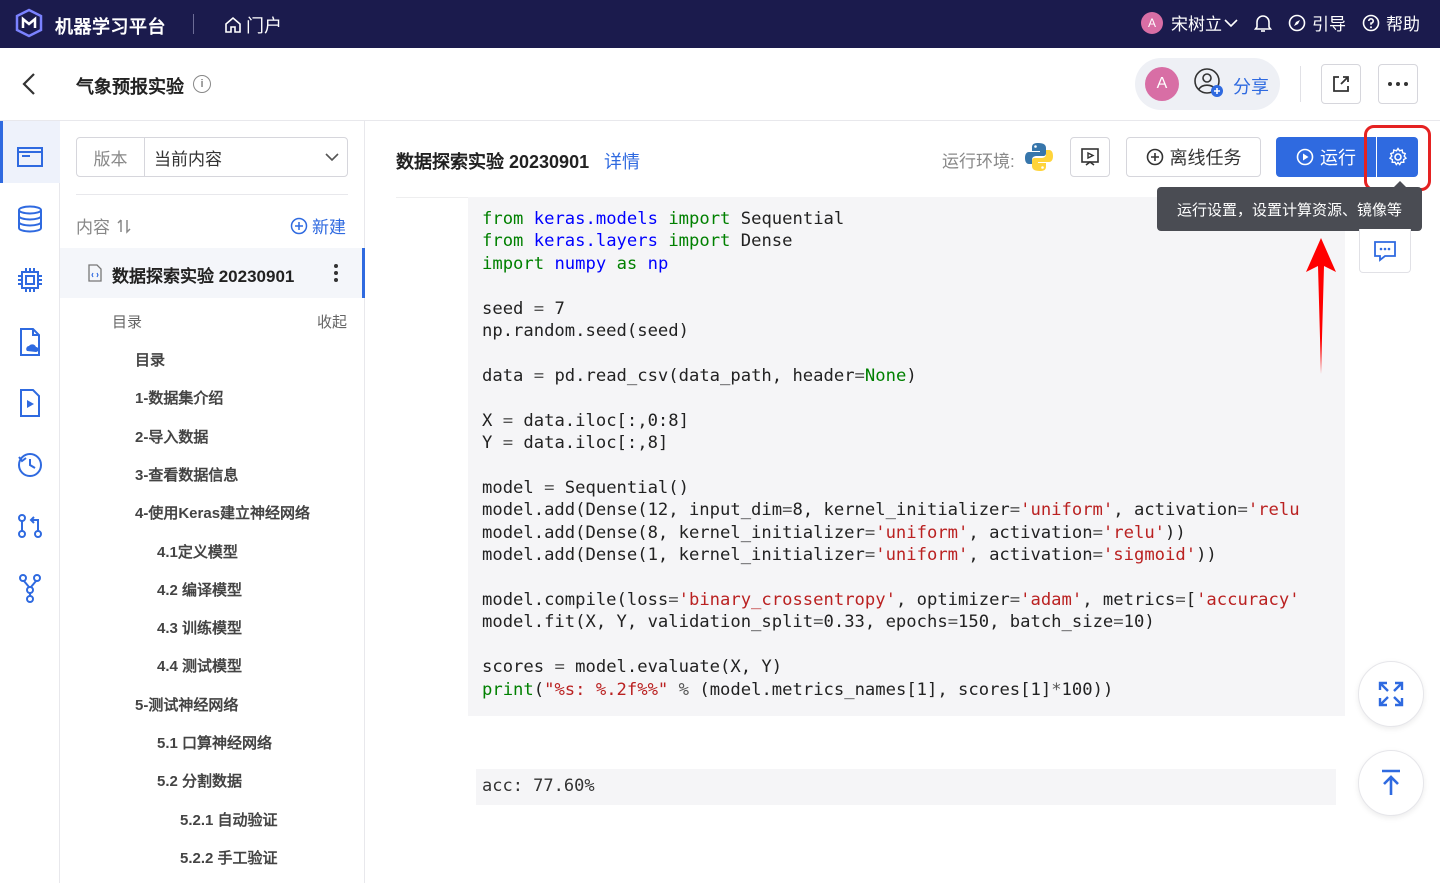 This screenshot has height=883, width=1440. I want to click on toc-item: 4.2 编译模型, so click(199, 589).